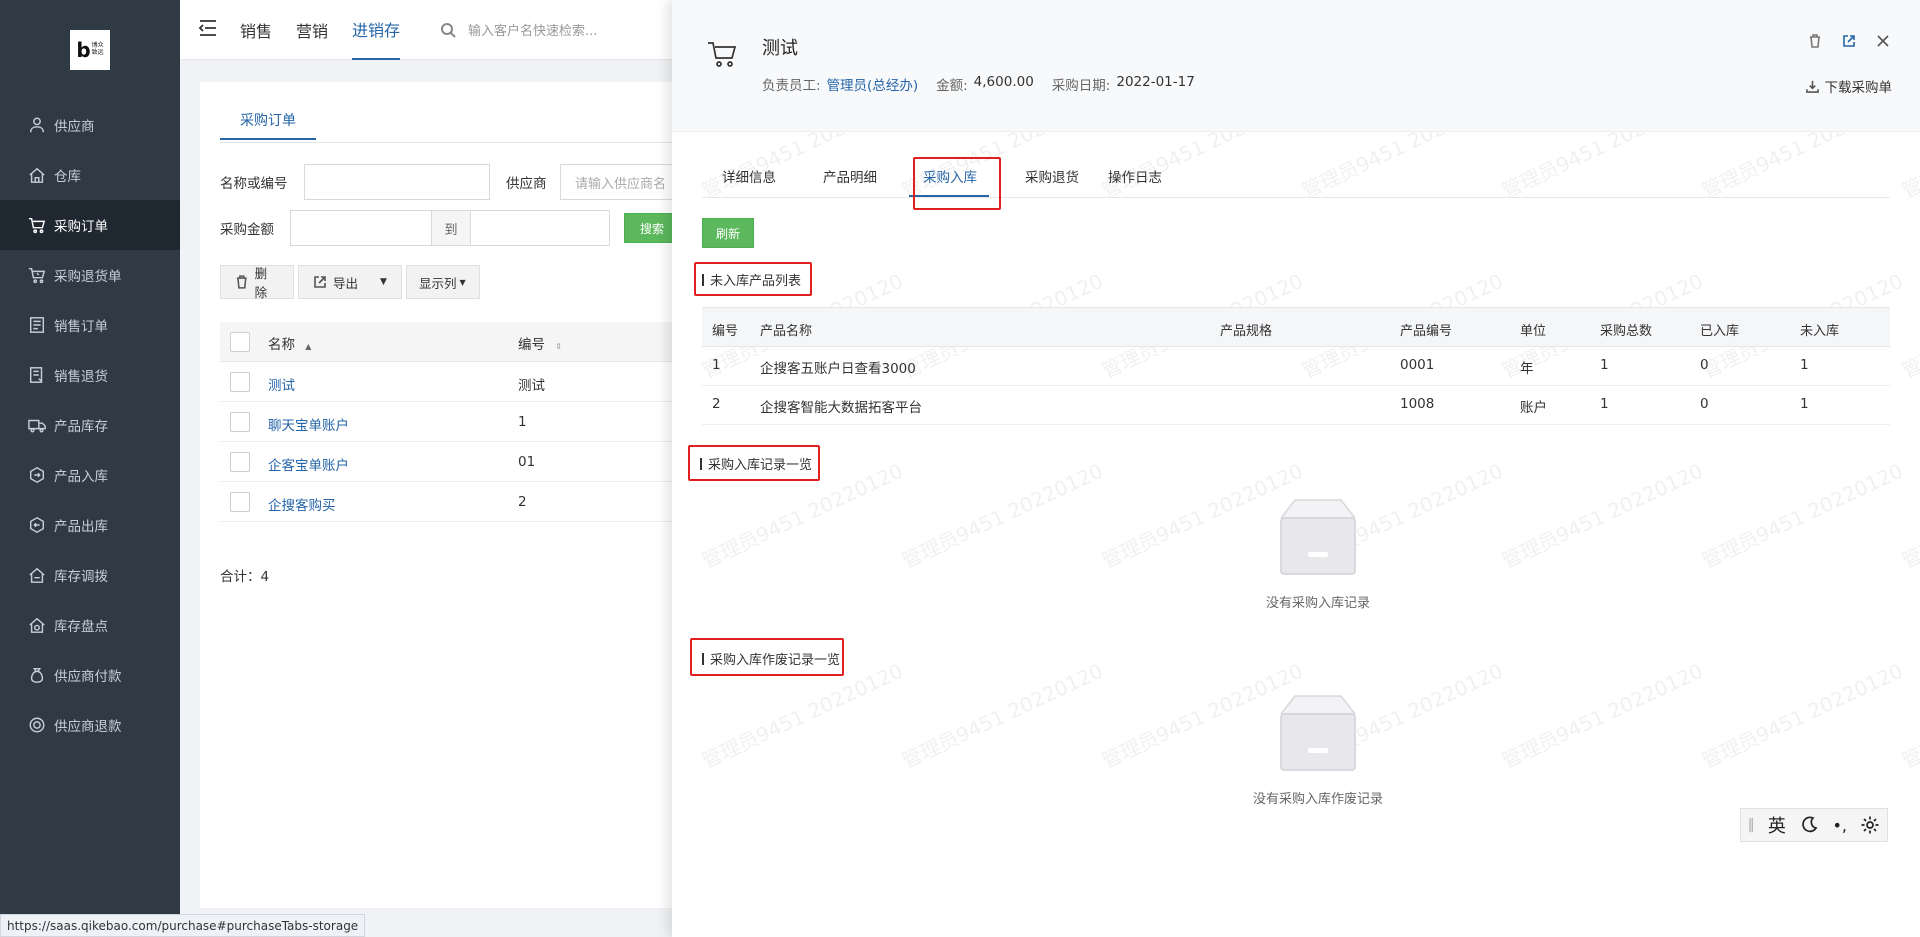 The height and width of the screenshot is (937, 1920). Describe the element at coordinates (90, 175) in the screenshot. I see `sidebar-item-warehouse: 仓库` at that location.